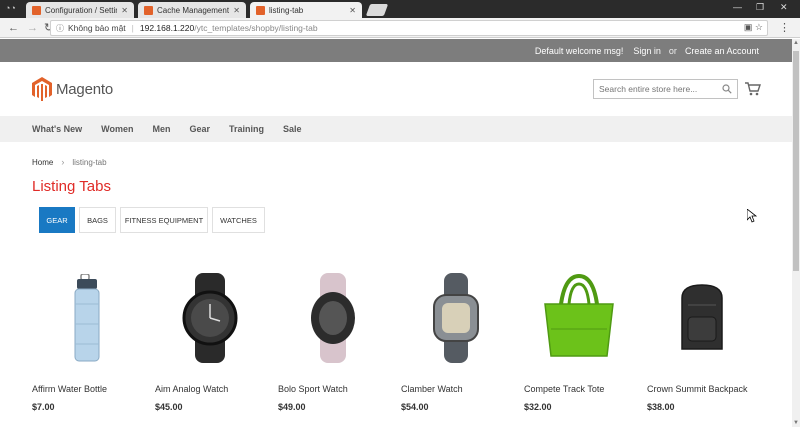 This screenshot has width=800, height=427. What do you see at coordinates (117, 129) in the screenshot?
I see `nav-item-women: Women` at bounding box center [117, 129].